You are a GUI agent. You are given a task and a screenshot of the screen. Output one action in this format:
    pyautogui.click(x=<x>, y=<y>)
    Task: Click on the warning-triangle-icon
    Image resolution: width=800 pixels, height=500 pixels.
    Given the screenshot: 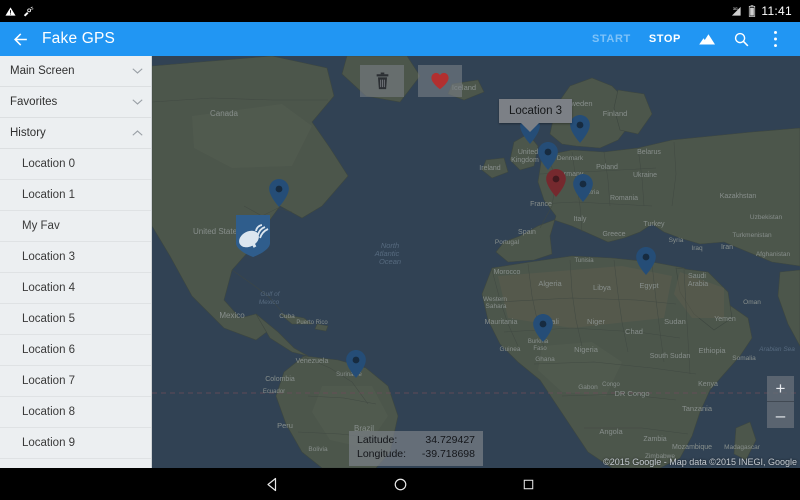 What is the action you would take?
    pyautogui.click(x=10, y=11)
    